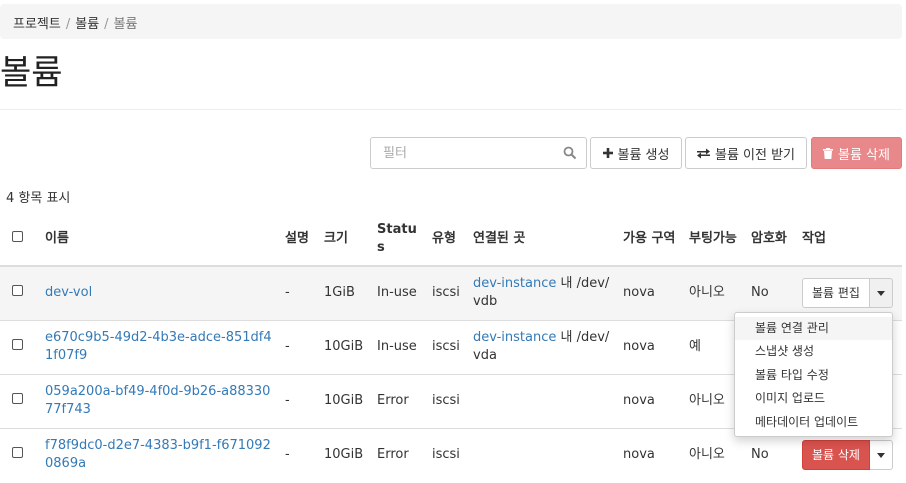 This screenshot has height=483, width=906. Describe the element at coordinates (813, 398) in the screenshot. I see `menu-item-upload-to-image: 이미지 업로드` at that location.